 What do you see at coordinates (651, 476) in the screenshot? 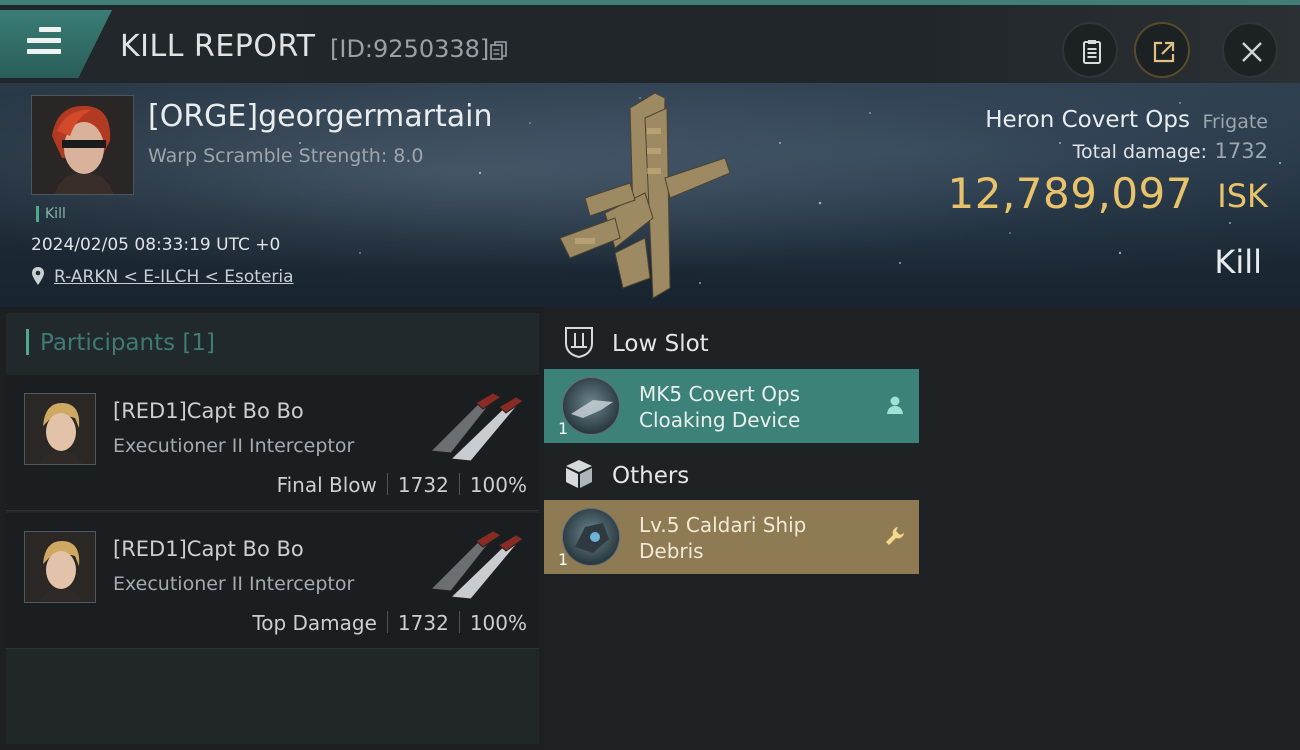
I see `others-label: Others` at bounding box center [651, 476].